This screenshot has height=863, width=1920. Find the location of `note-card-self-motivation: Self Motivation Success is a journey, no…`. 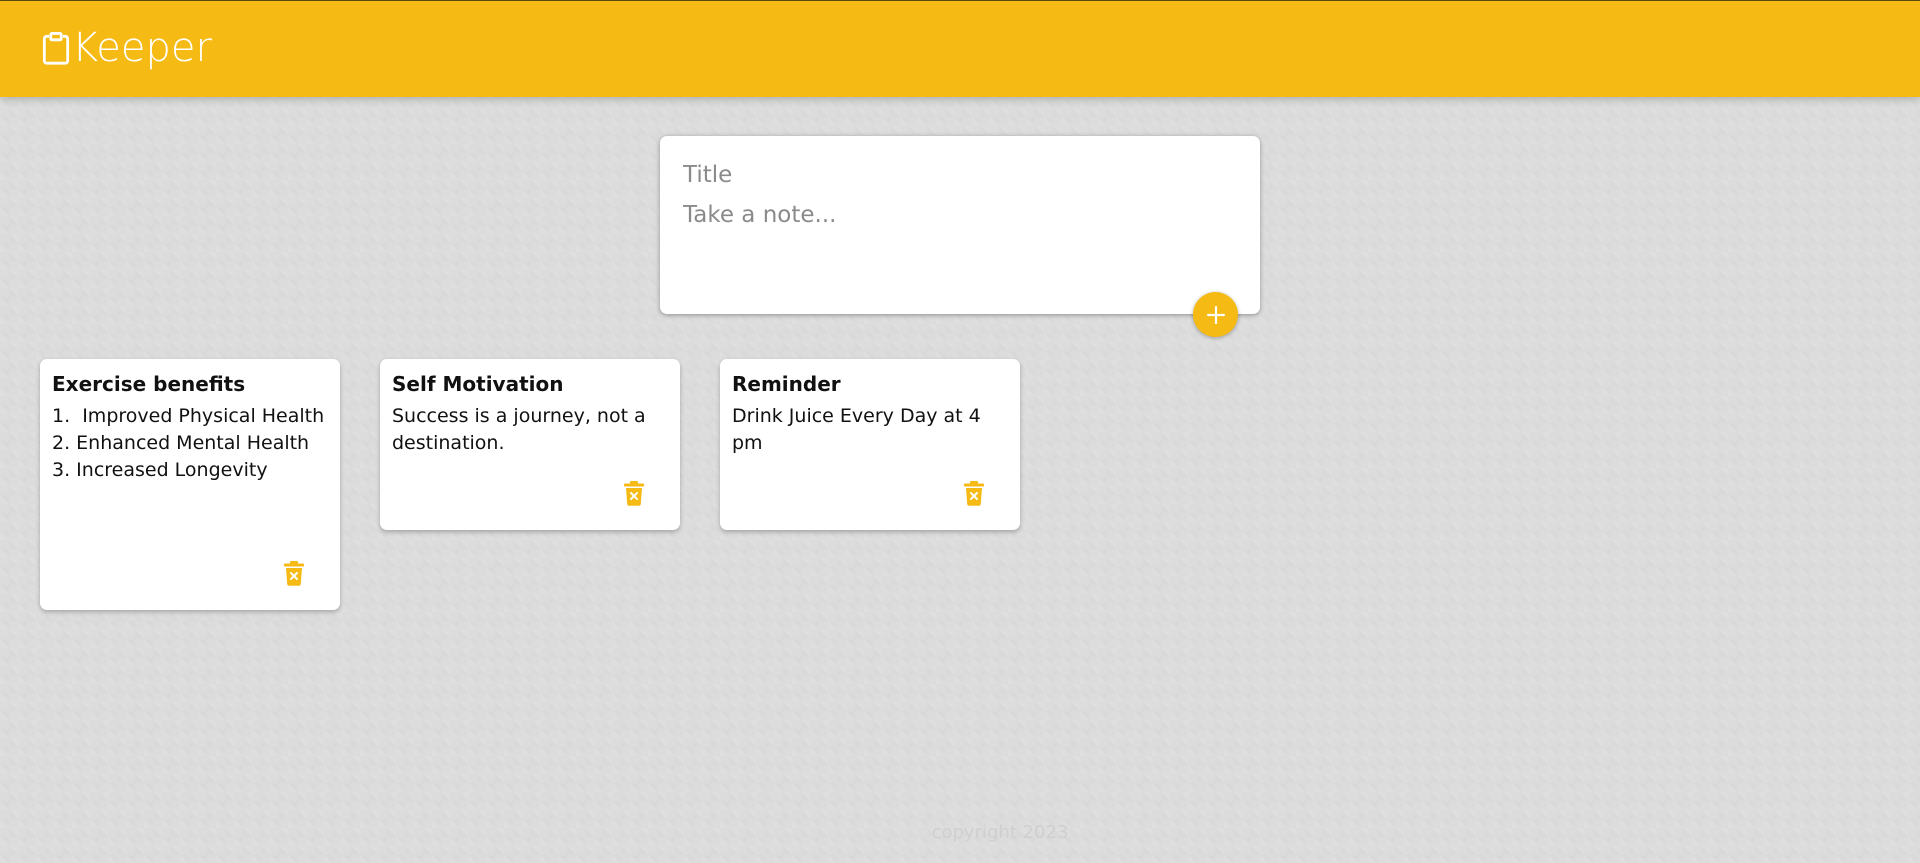

note-card-self-motivation: Self Motivation Success is a journey, no… is located at coordinates (530, 444).